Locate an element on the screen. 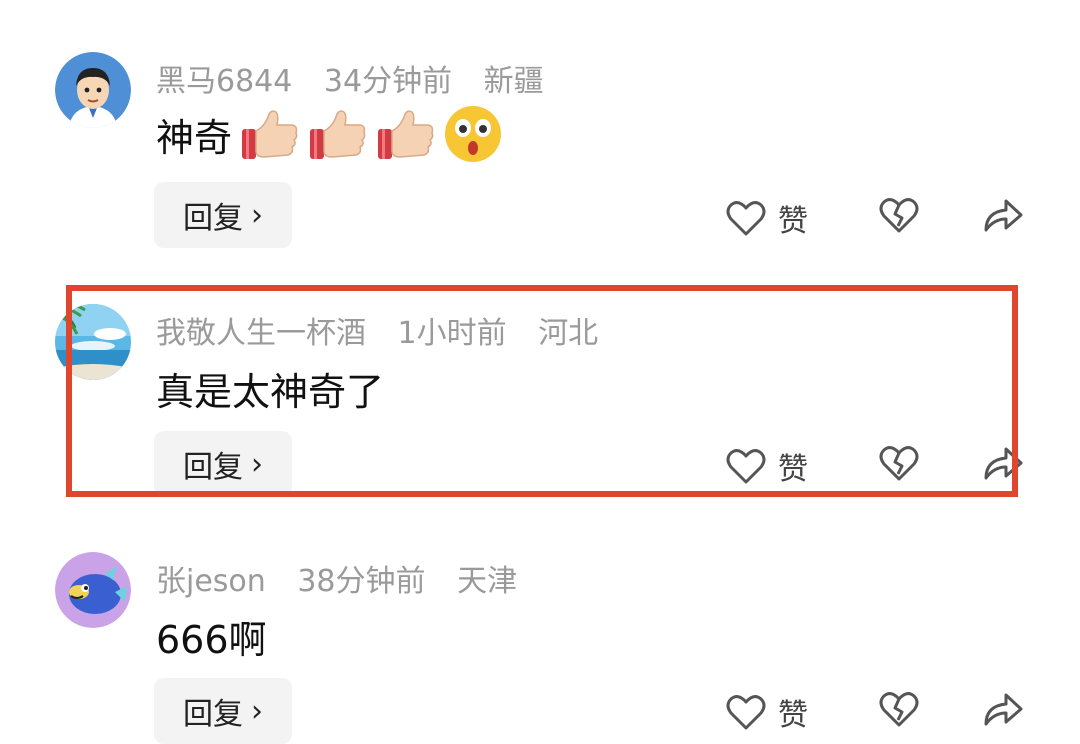 This screenshot has width=1080, height=744. comment-text: 666啊 is located at coordinates (211, 640).